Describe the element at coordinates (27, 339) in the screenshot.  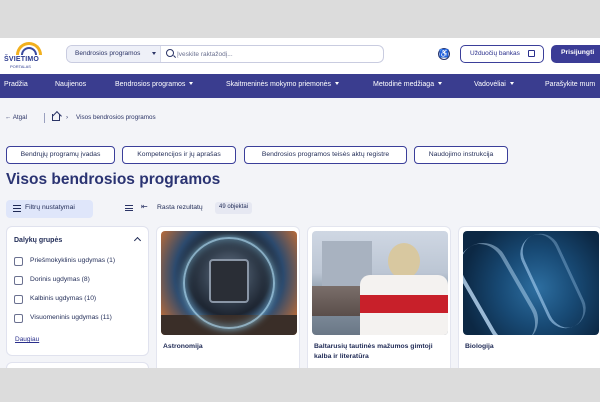
I see `show-more-link: Daugiau` at that location.